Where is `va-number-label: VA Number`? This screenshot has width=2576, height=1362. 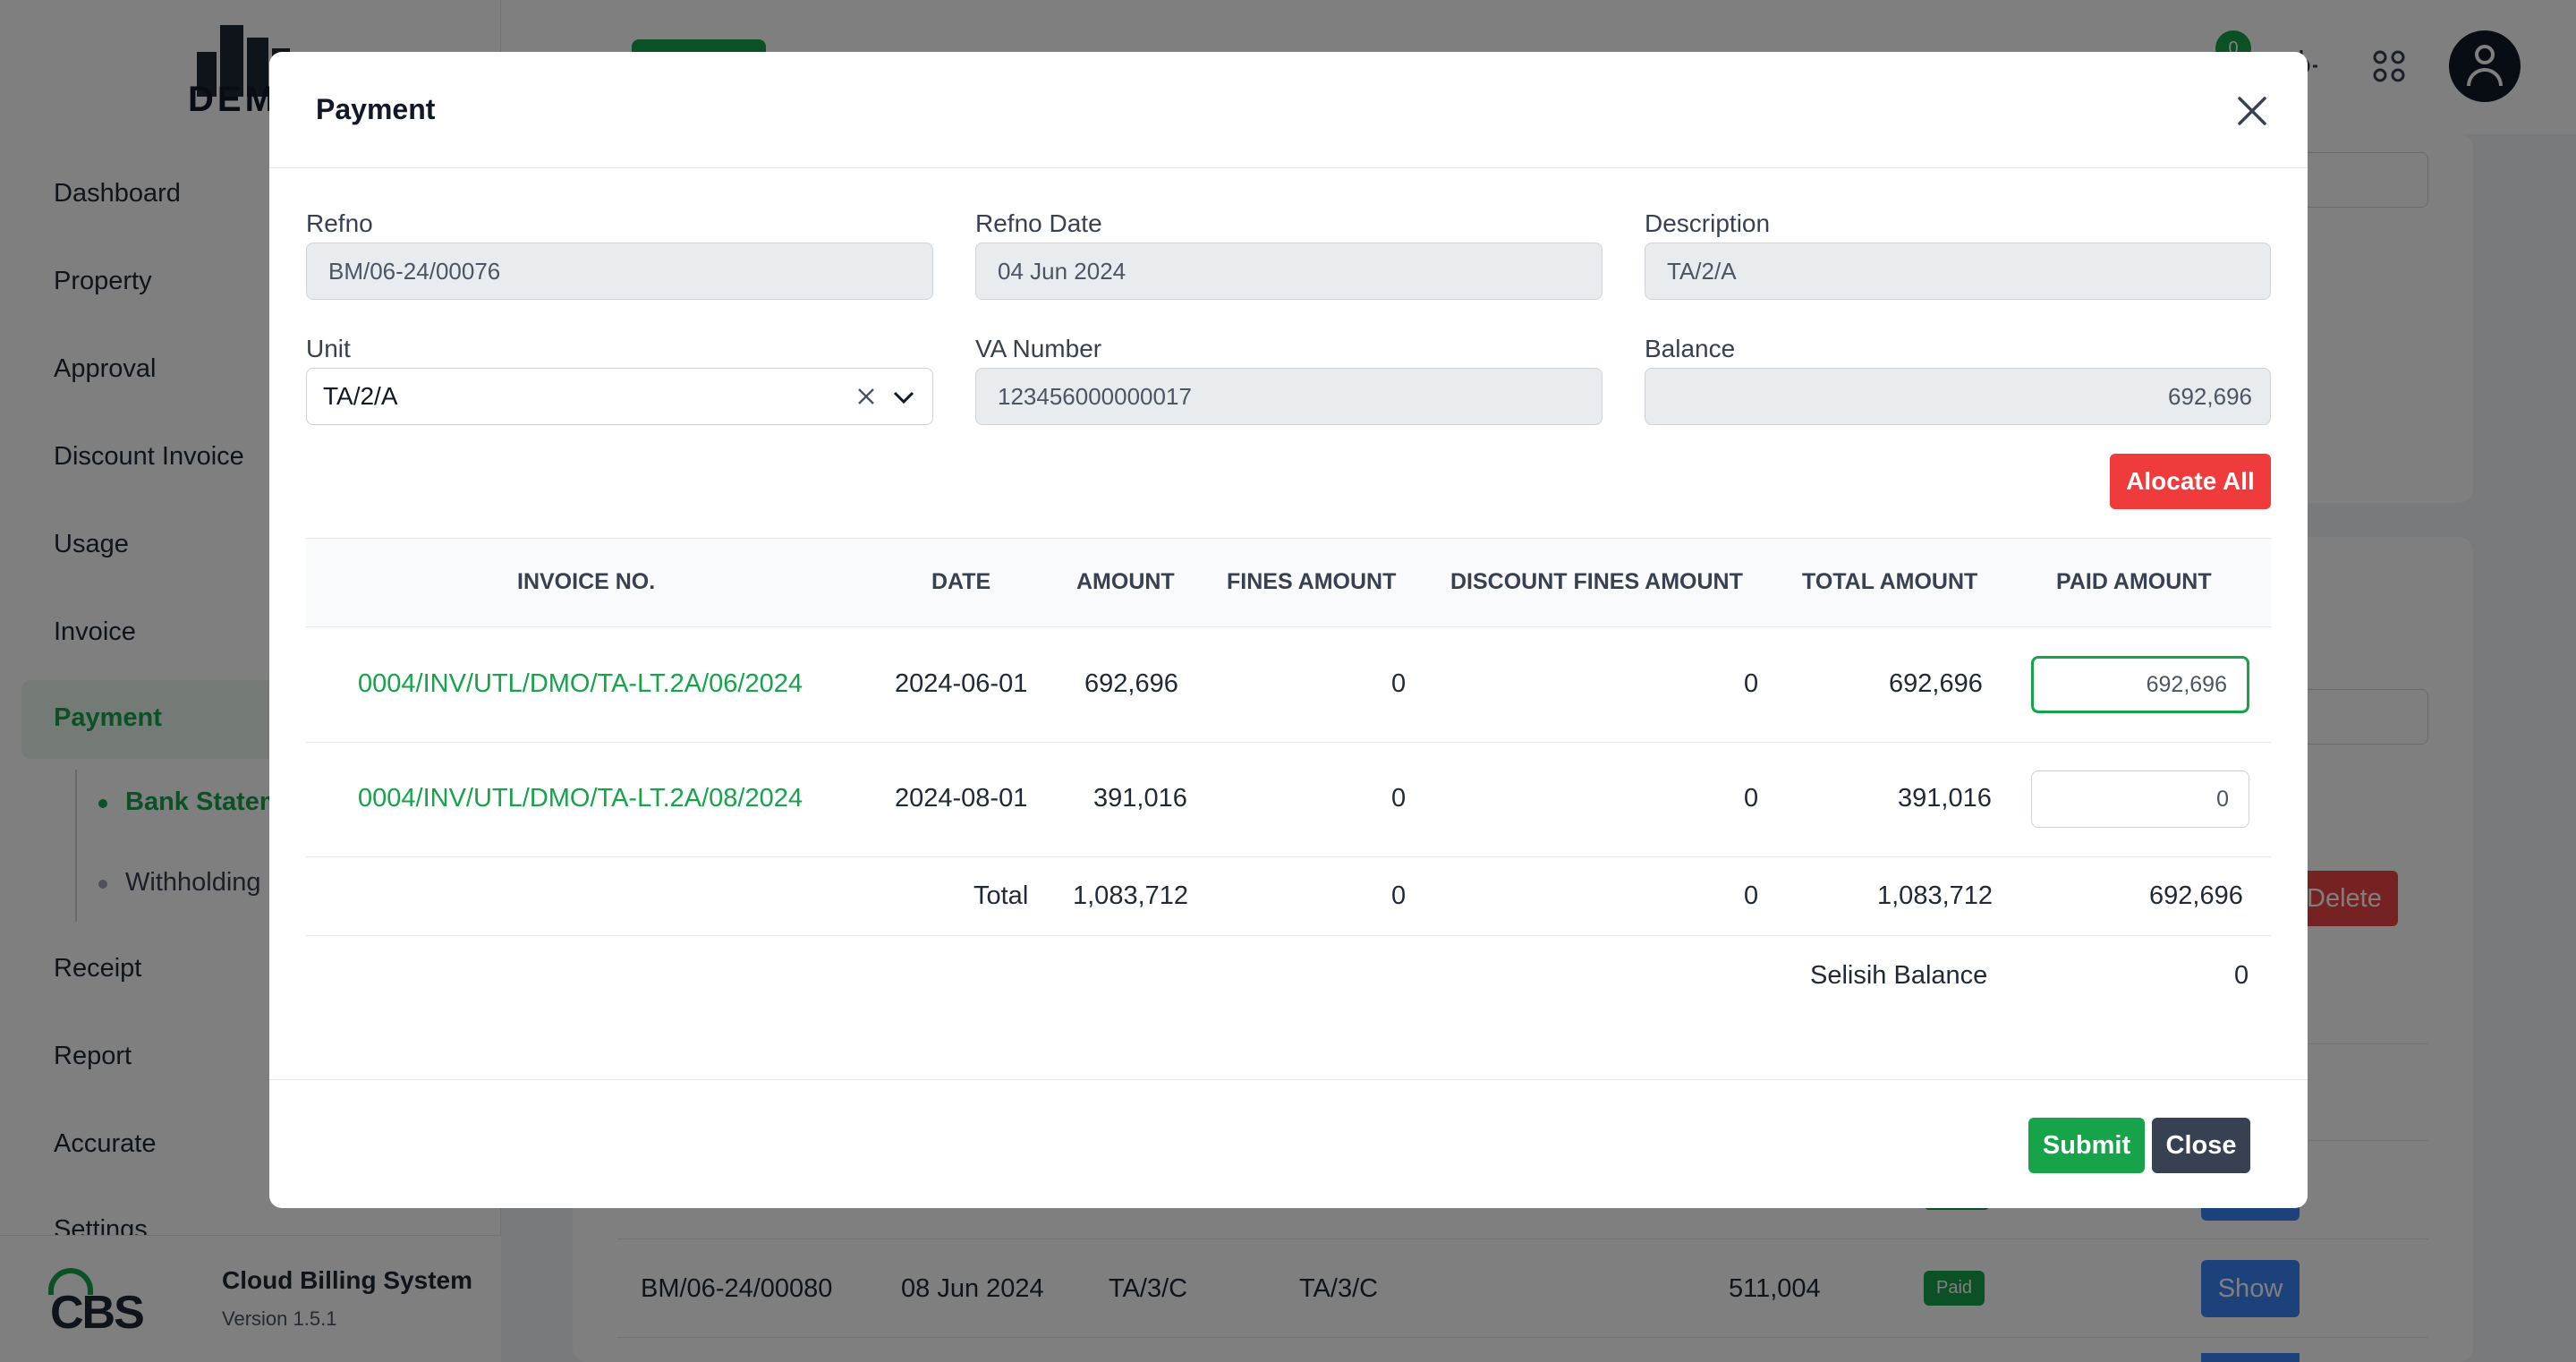
va-number-label: VA Number is located at coordinates (1038, 349).